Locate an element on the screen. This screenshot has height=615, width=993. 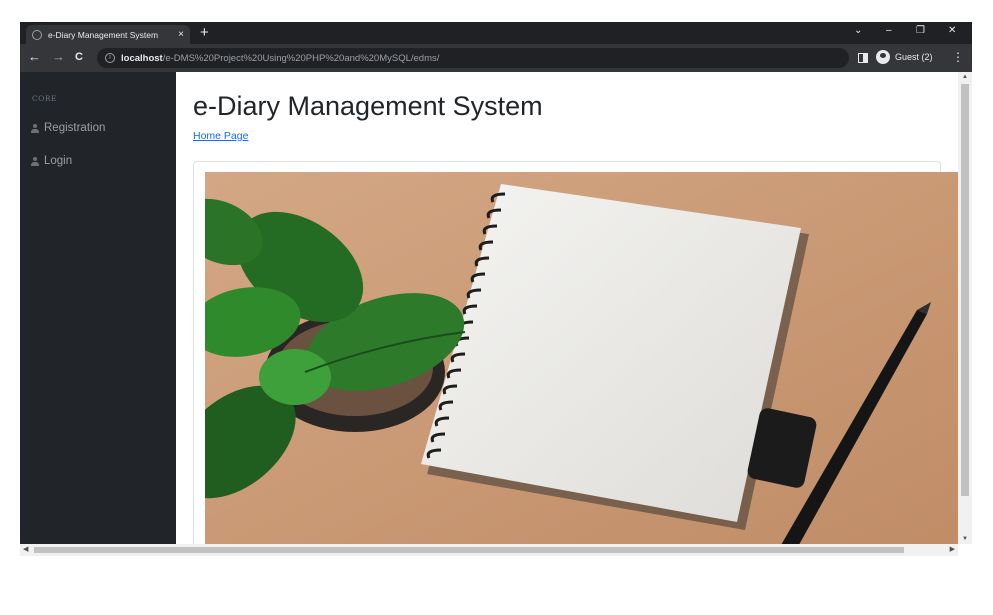
tab-bar: e-Diary Management System × + ⌄ – ❐ ✕ is located at coordinates (496, 33).